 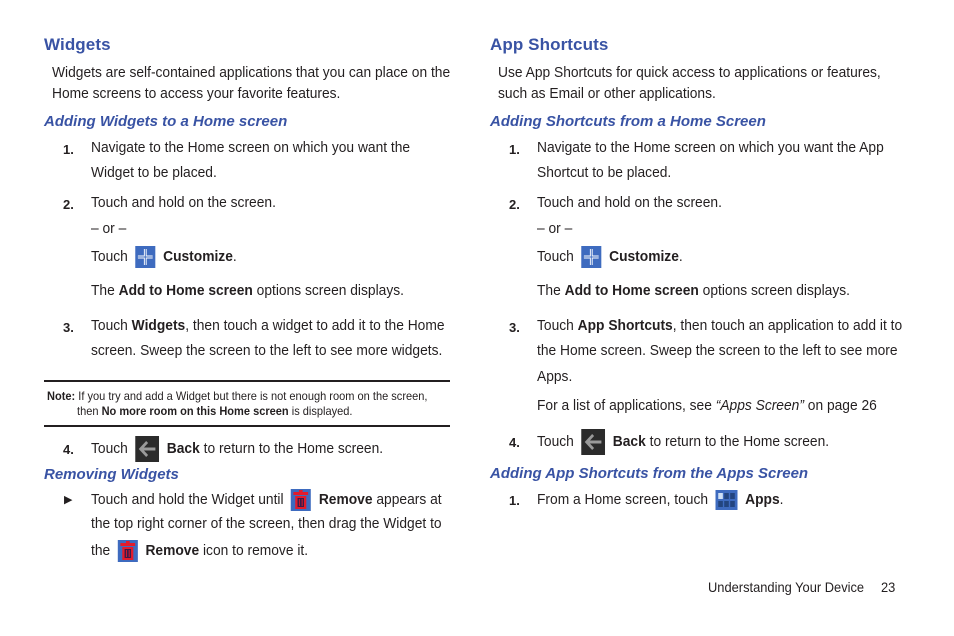 What do you see at coordinates (255, 550) in the screenshot?
I see `bullet-text: icon to remove it.` at bounding box center [255, 550].